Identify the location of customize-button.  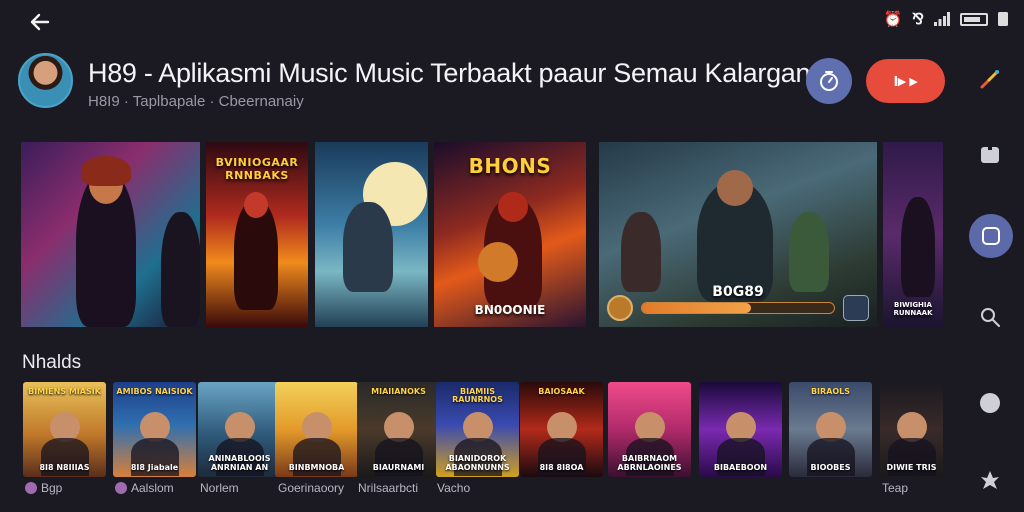
(990, 79).